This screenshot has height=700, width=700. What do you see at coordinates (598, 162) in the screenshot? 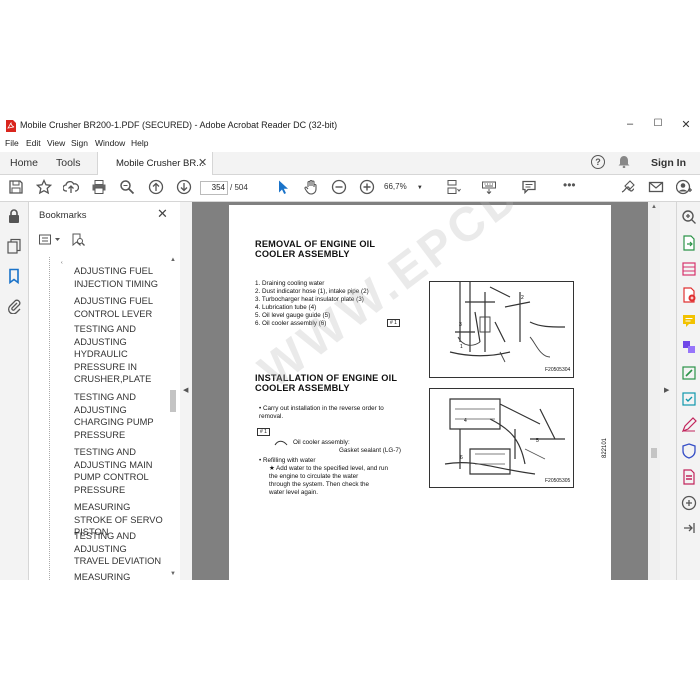
I see `help-icon: ?` at bounding box center [598, 162].